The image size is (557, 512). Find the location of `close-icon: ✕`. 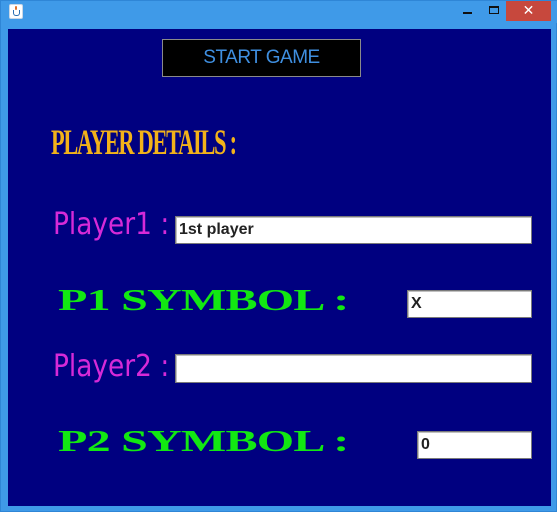

close-icon: ✕ is located at coordinates (528, 11).